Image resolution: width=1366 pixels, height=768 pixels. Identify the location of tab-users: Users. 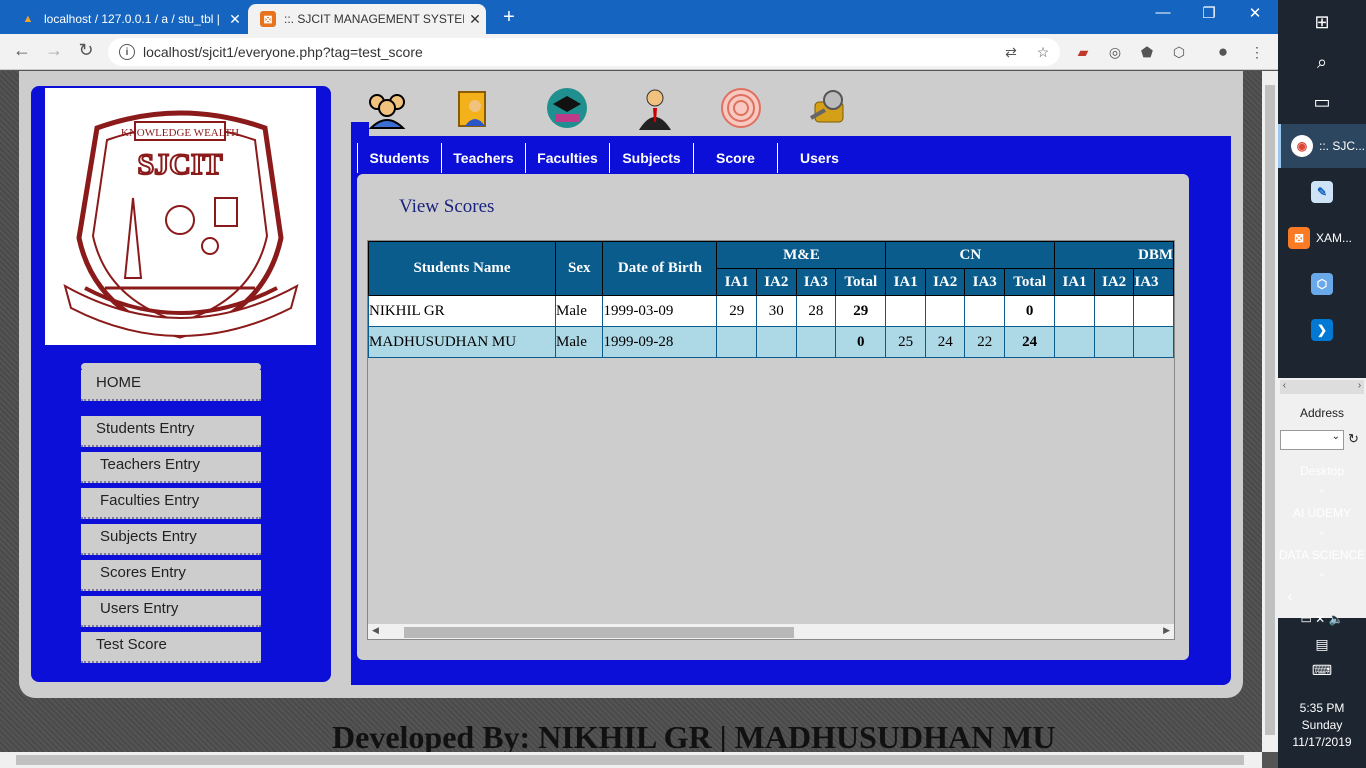
(819, 158).